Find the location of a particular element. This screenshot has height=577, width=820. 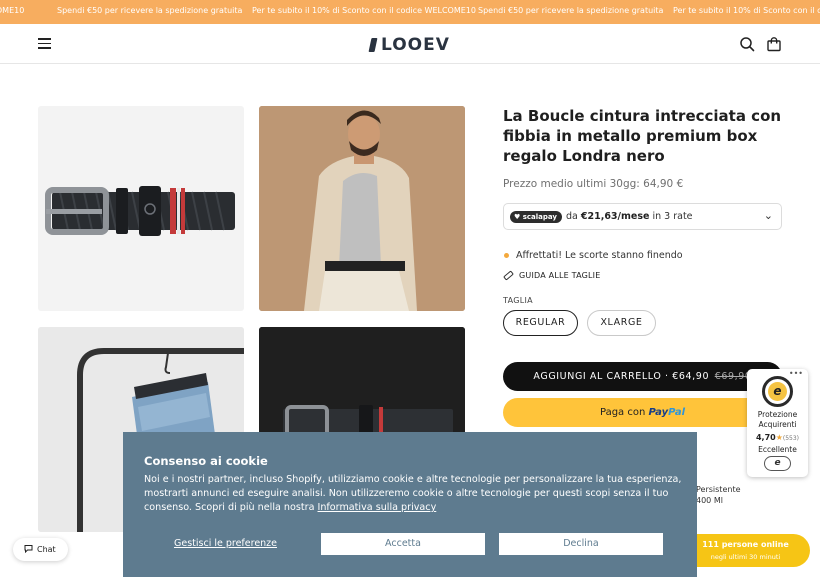

chat-bubble-icon is located at coordinates (28, 549).